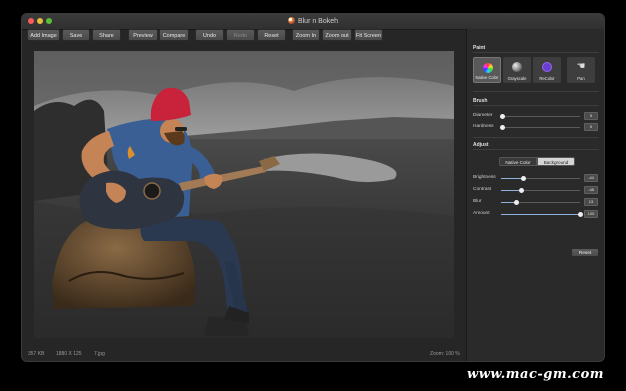  I want to click on recolor-tool-label: ReColor, so click(547, 78).